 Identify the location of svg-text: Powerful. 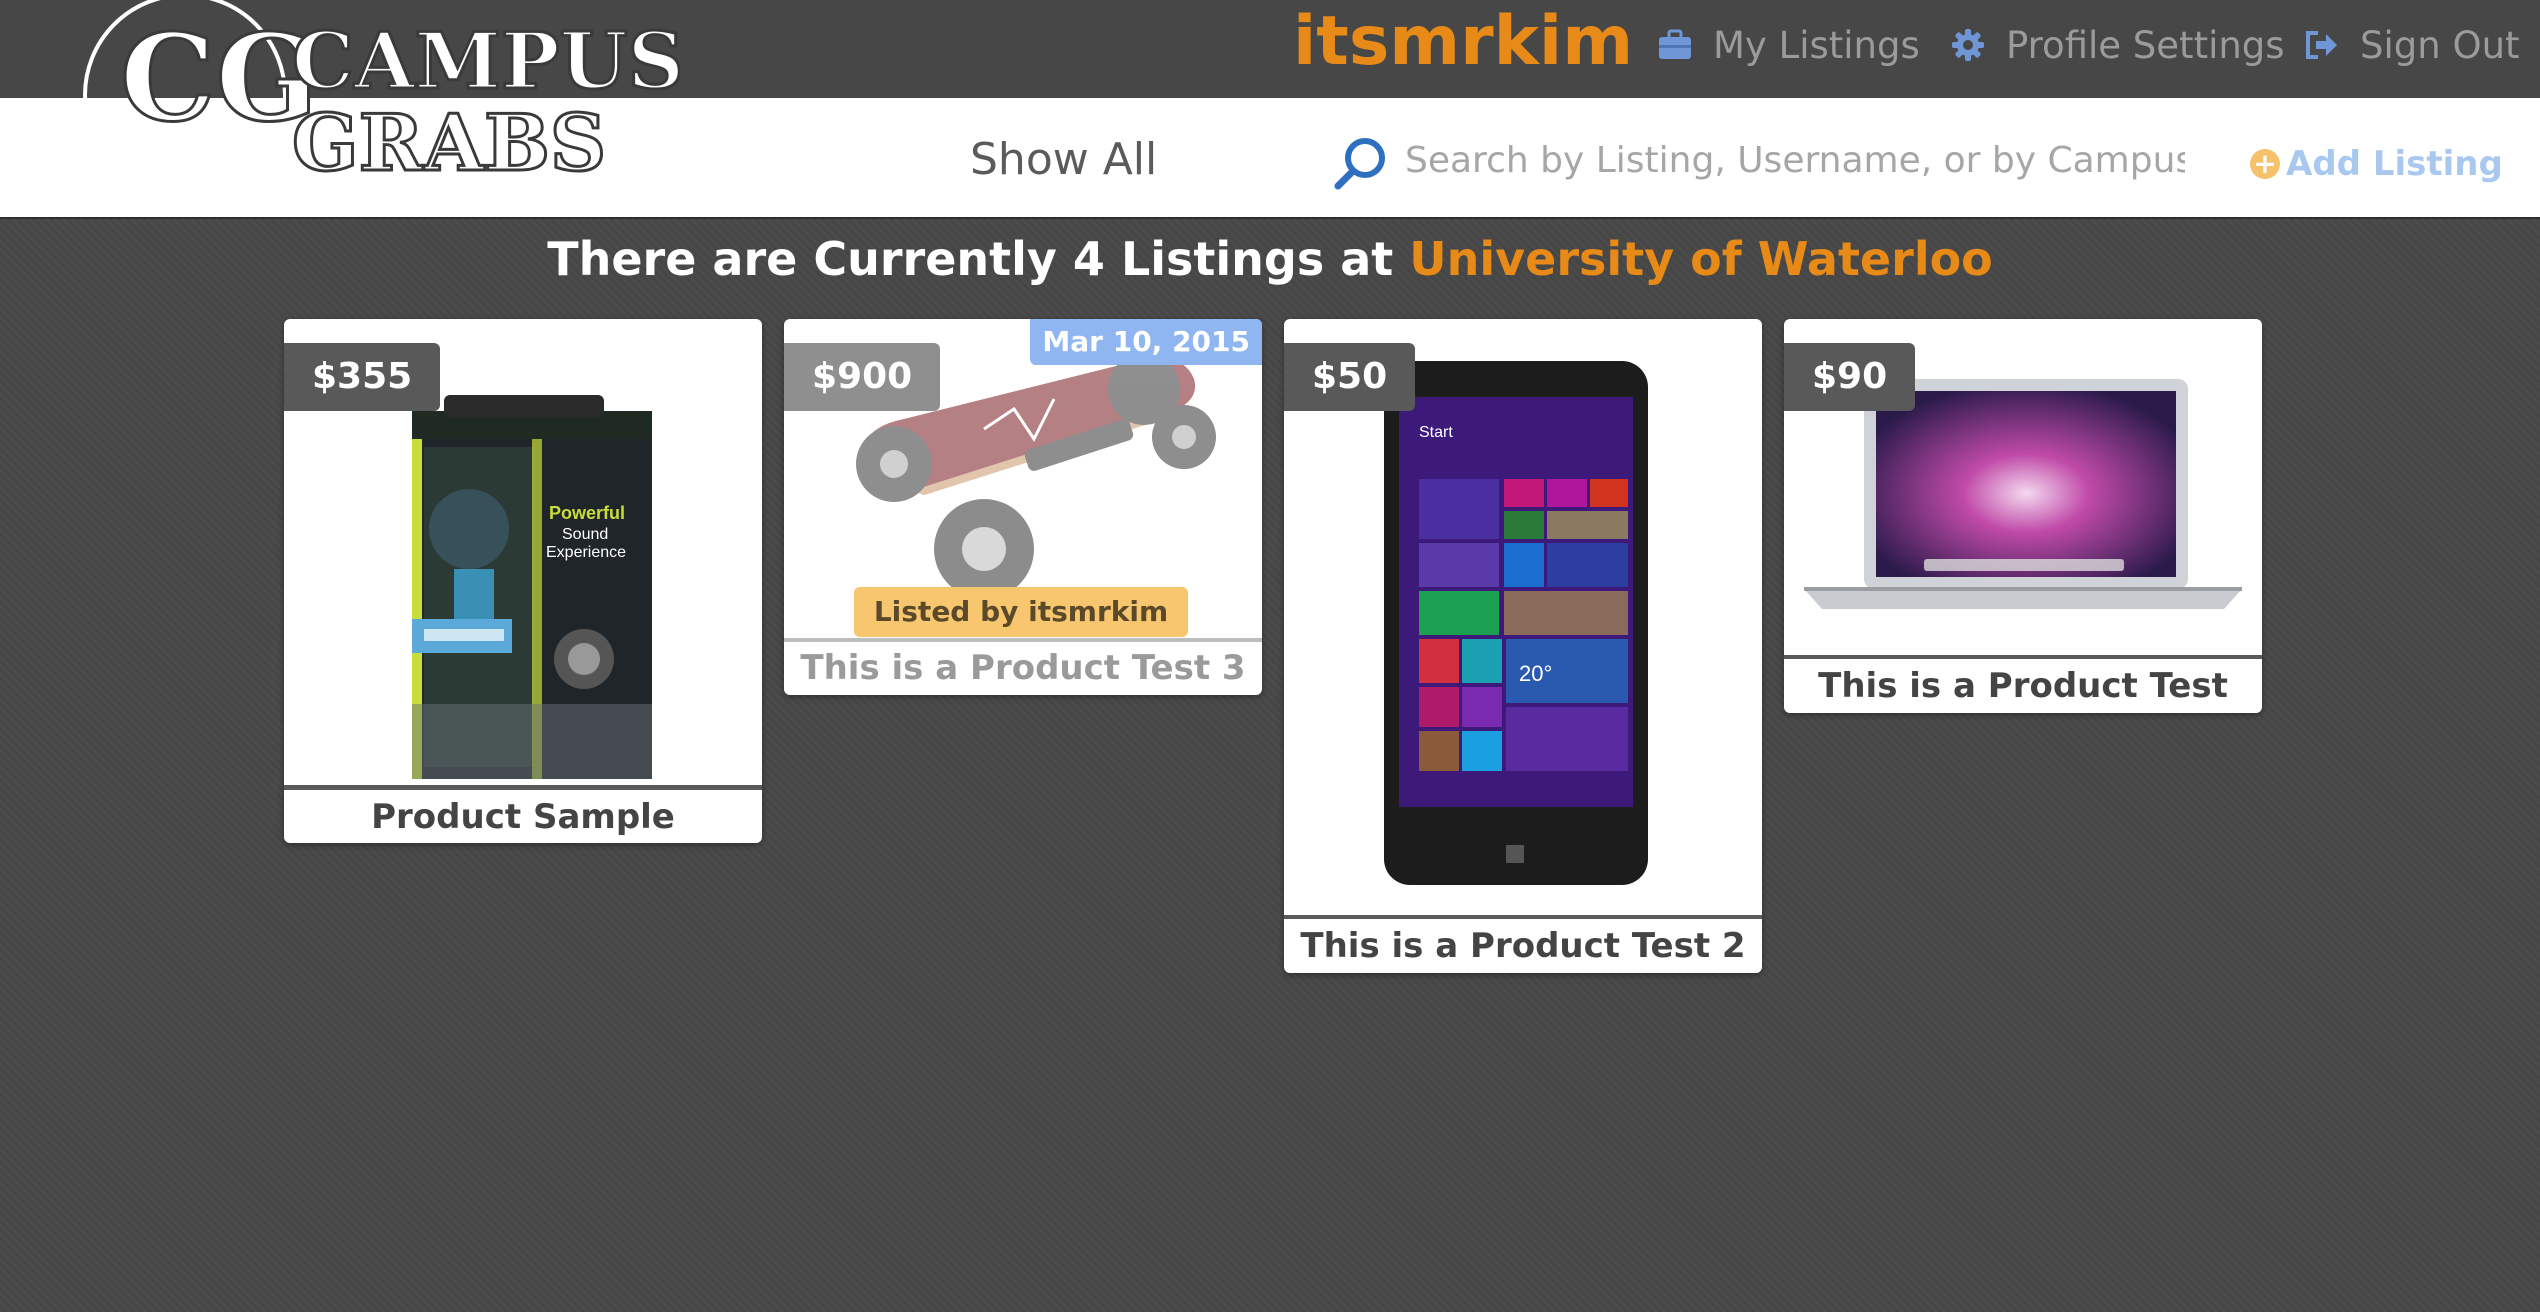
(587, 513).